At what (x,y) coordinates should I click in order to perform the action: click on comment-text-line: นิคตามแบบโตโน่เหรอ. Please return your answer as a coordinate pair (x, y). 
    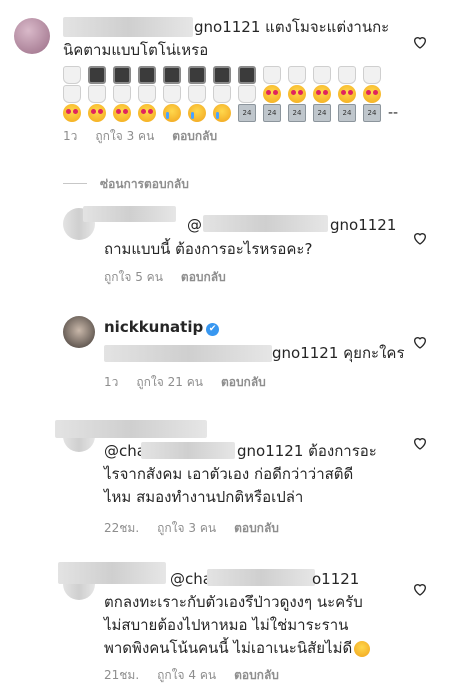
    Looking at the image, I should click on (136, 50).